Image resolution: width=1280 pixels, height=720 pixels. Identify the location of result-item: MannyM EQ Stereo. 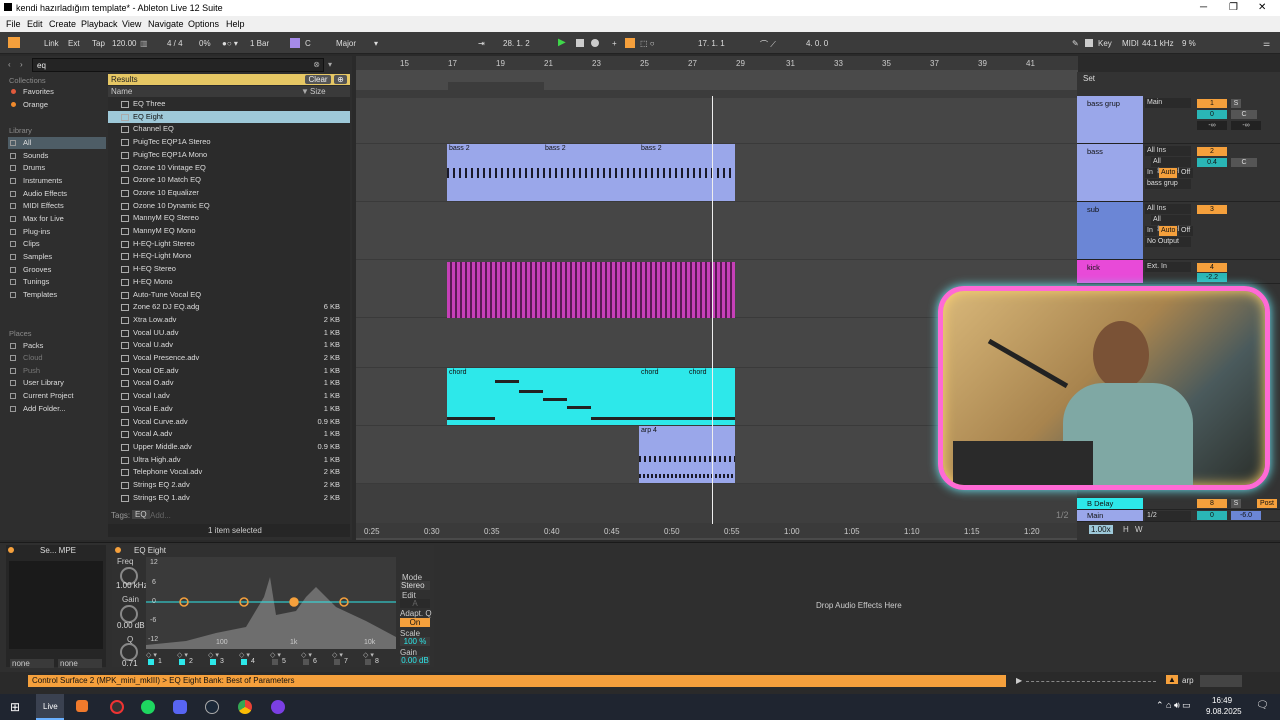
(229, 218).